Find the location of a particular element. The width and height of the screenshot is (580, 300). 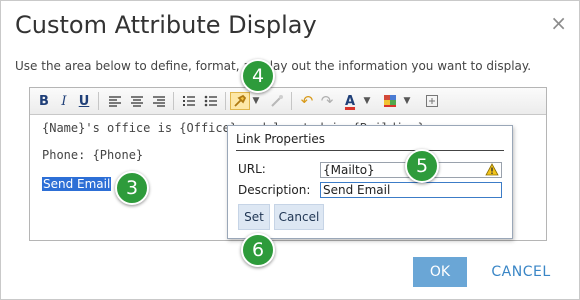

link-properties-title: Link Properties is located at coordinates (281, 139).